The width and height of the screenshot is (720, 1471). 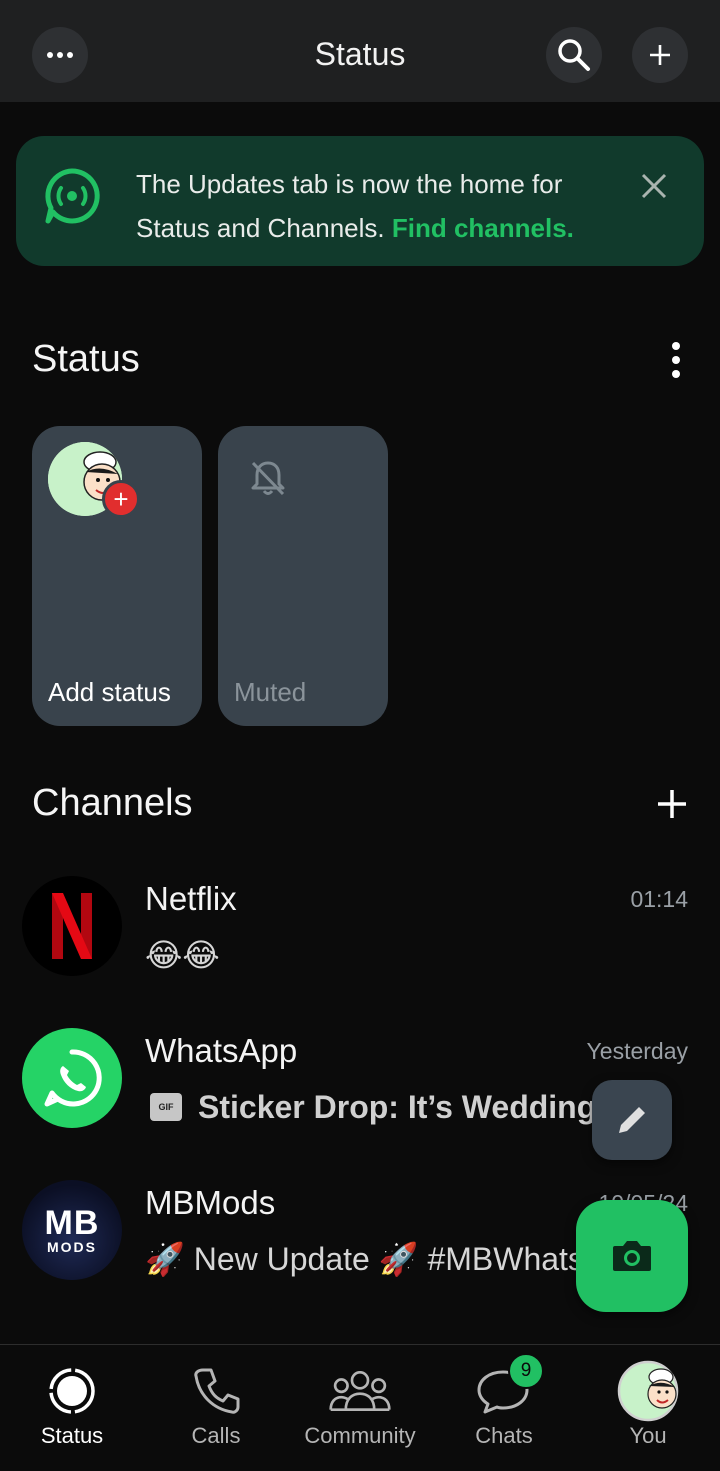 I want to click on text-status-button, so click(x=632, y=1120).